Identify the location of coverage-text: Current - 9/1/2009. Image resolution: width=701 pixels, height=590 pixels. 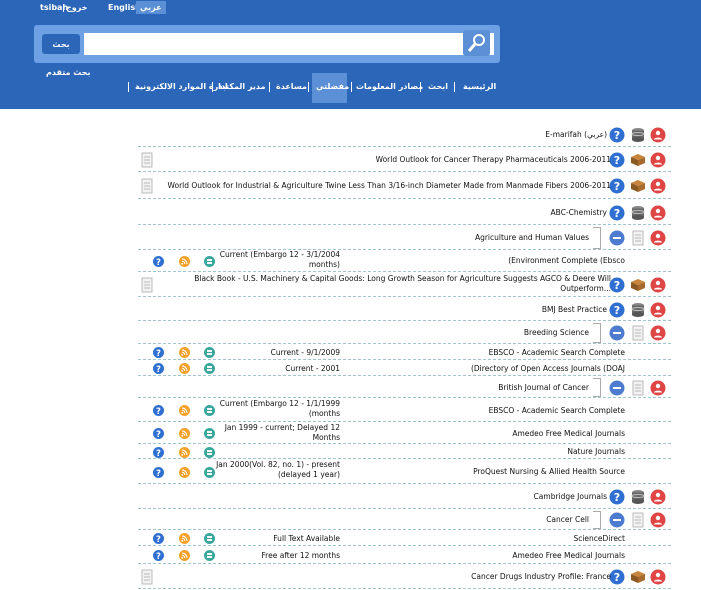
(305, 352).